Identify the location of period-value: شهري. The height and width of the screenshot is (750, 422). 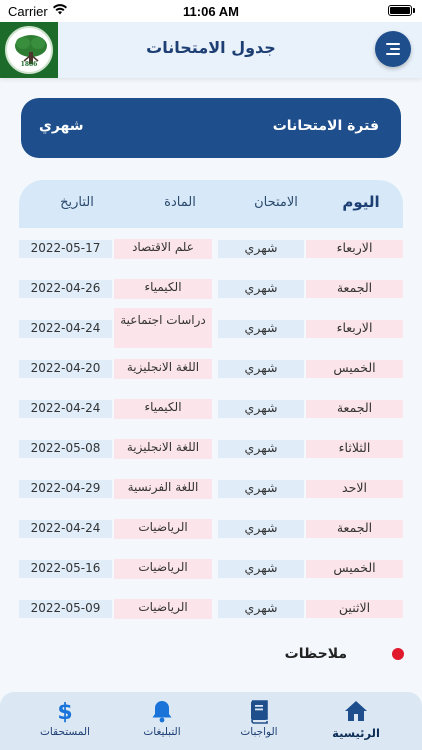
(61, 126).